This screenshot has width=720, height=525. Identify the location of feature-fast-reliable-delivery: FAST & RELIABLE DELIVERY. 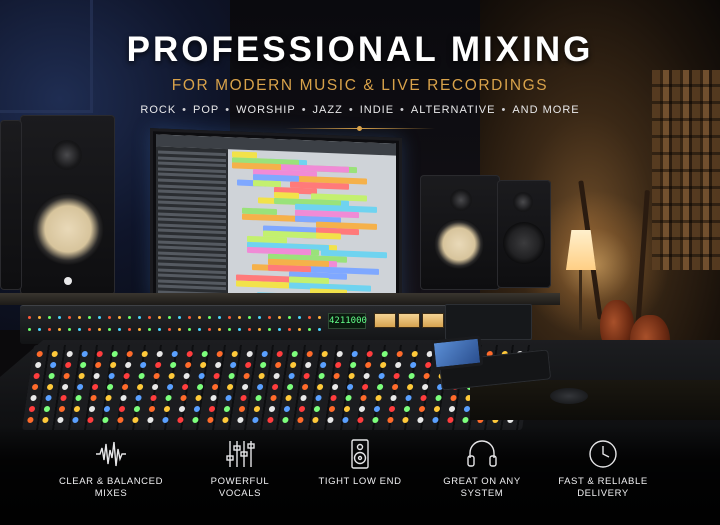
(603, 469).